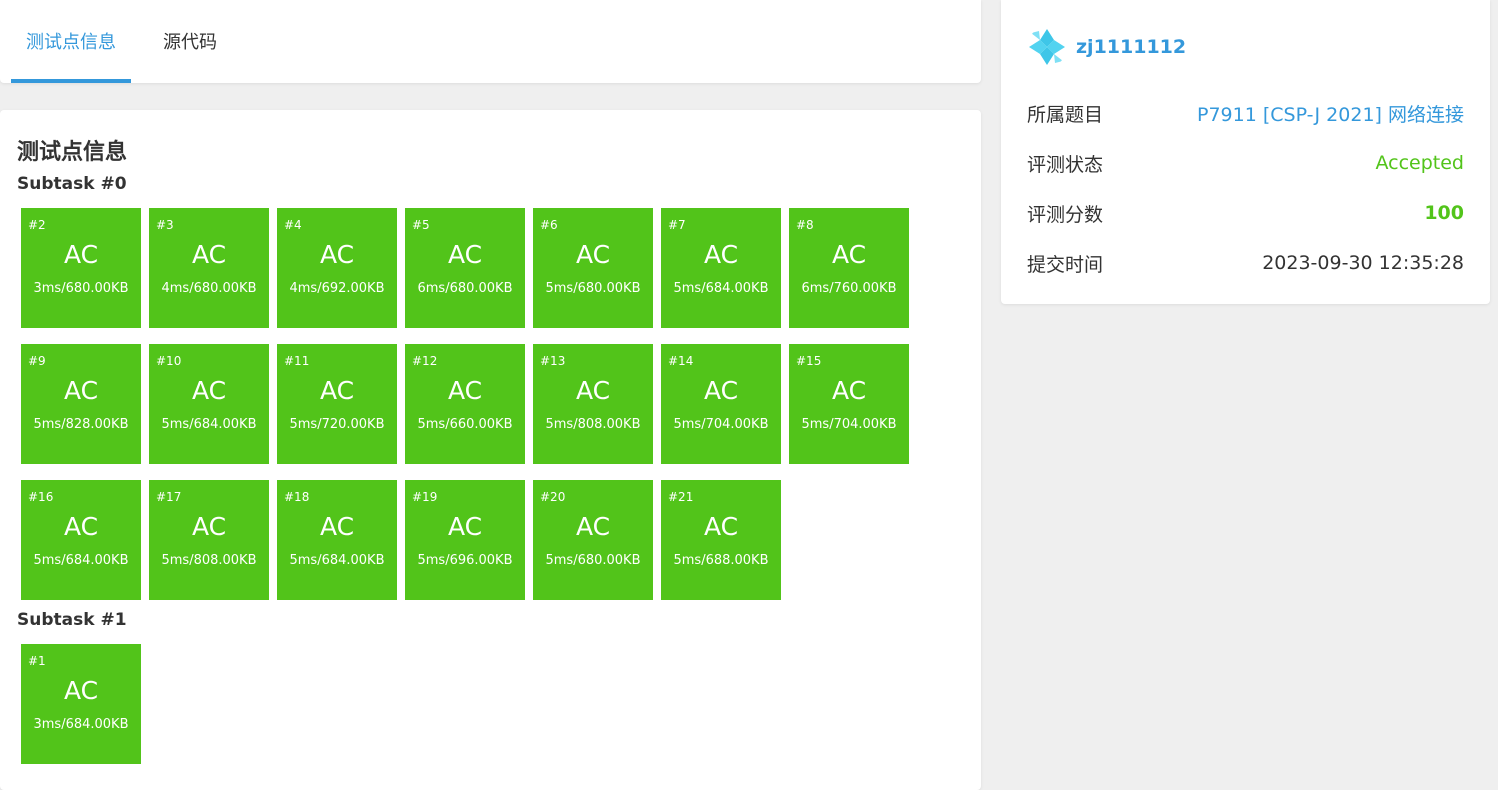 Image resolution: width=1498 pixels, height=790 pixels. I want to click on test-case-tile: #5 AC 6ms/680.00KB, so click(465, 268).